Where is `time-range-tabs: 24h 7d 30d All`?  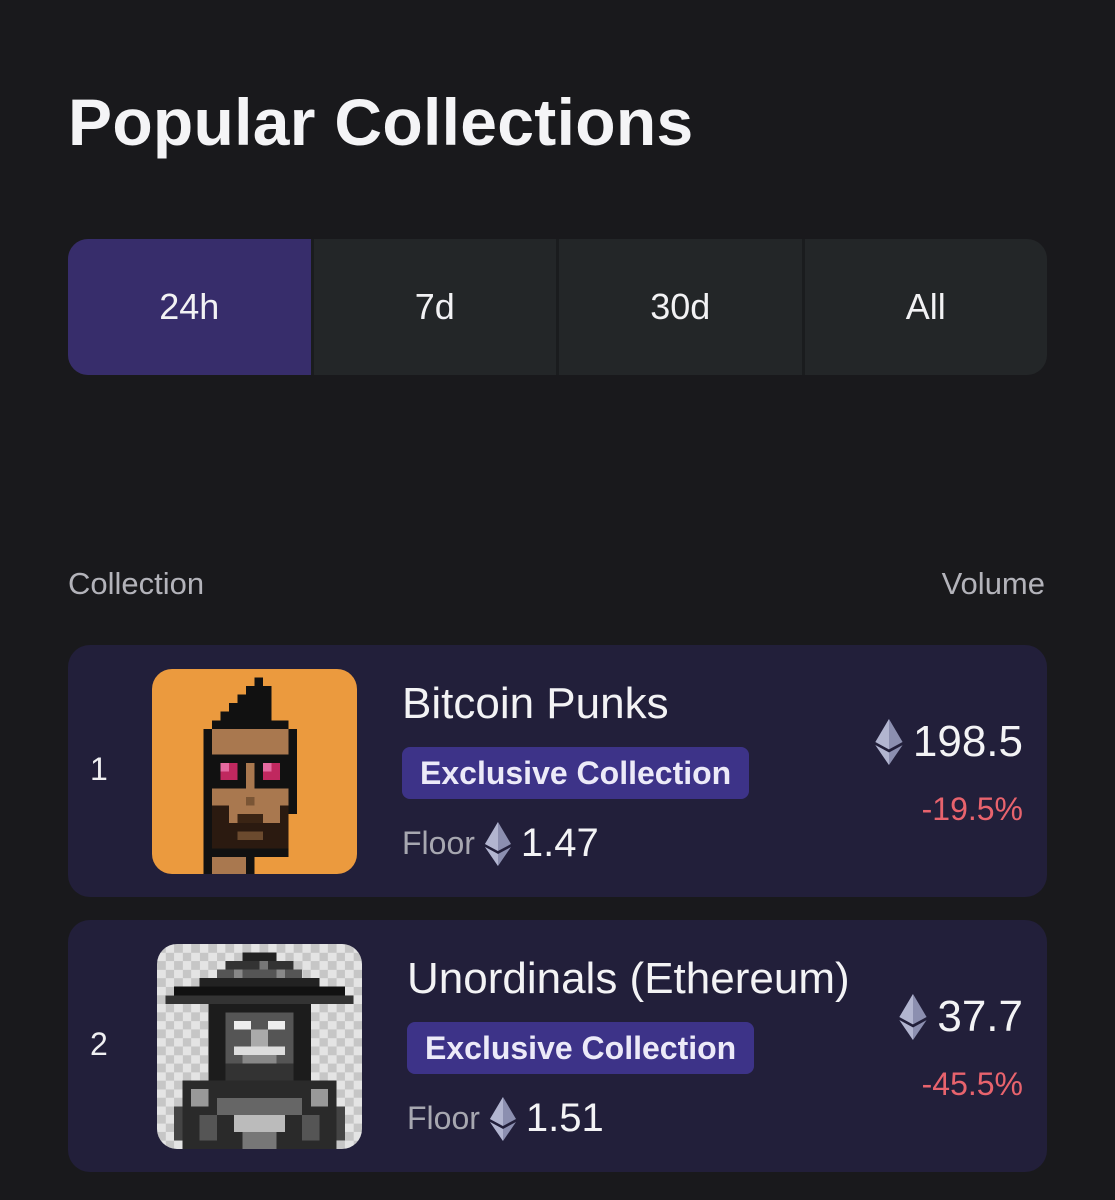
time-range-tabs: 24h 7d 30d All is located at coordinates (557, 307).